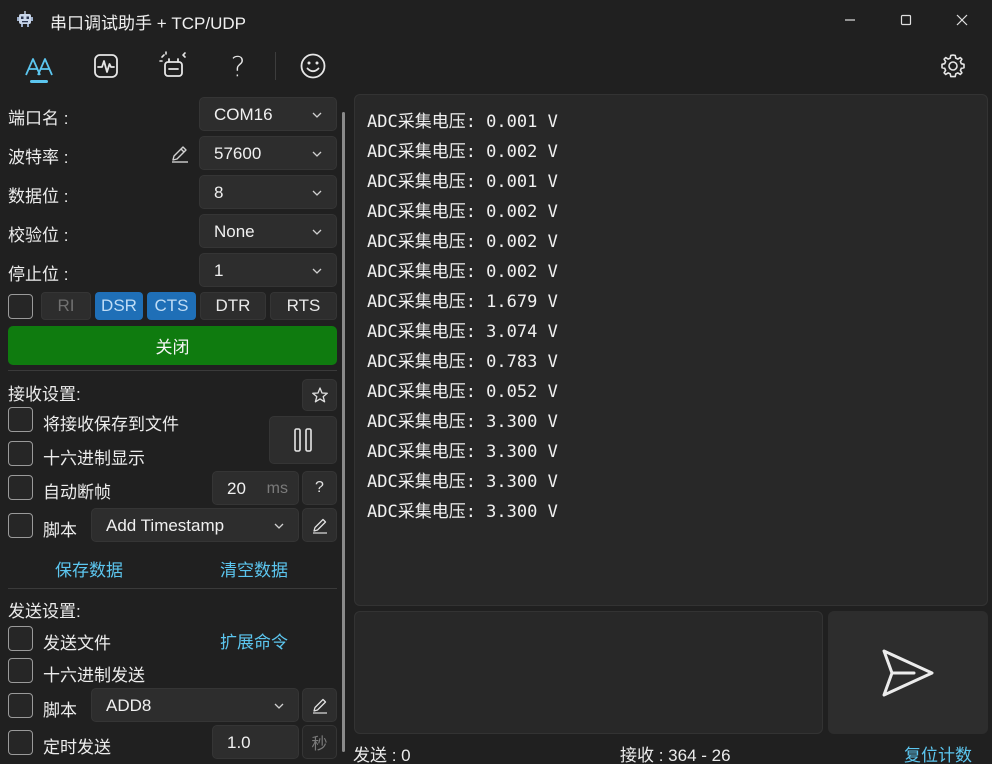  What do you see at coordinates (20, 742) in the screenshot?
I see `timed-send-checkbox` at bounding box center [20, 742].